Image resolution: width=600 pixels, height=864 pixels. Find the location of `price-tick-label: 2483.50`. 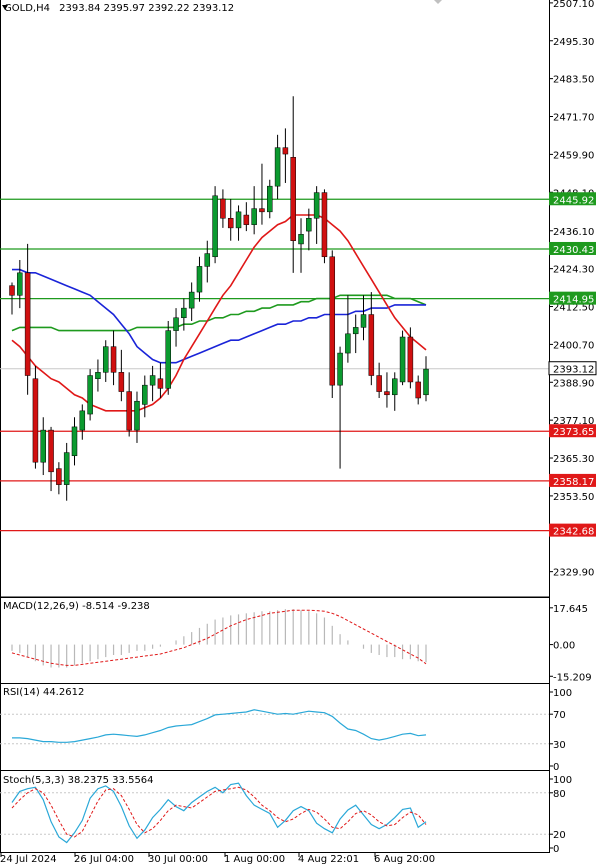

price-tick-label: 2483.50 is located at coordinates (573, 80).